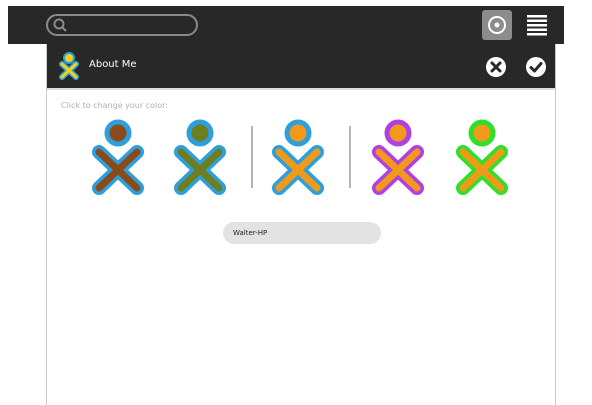 This screenshot has width=592, height=405. I want to click on color-divider-left, so click(252, 157).